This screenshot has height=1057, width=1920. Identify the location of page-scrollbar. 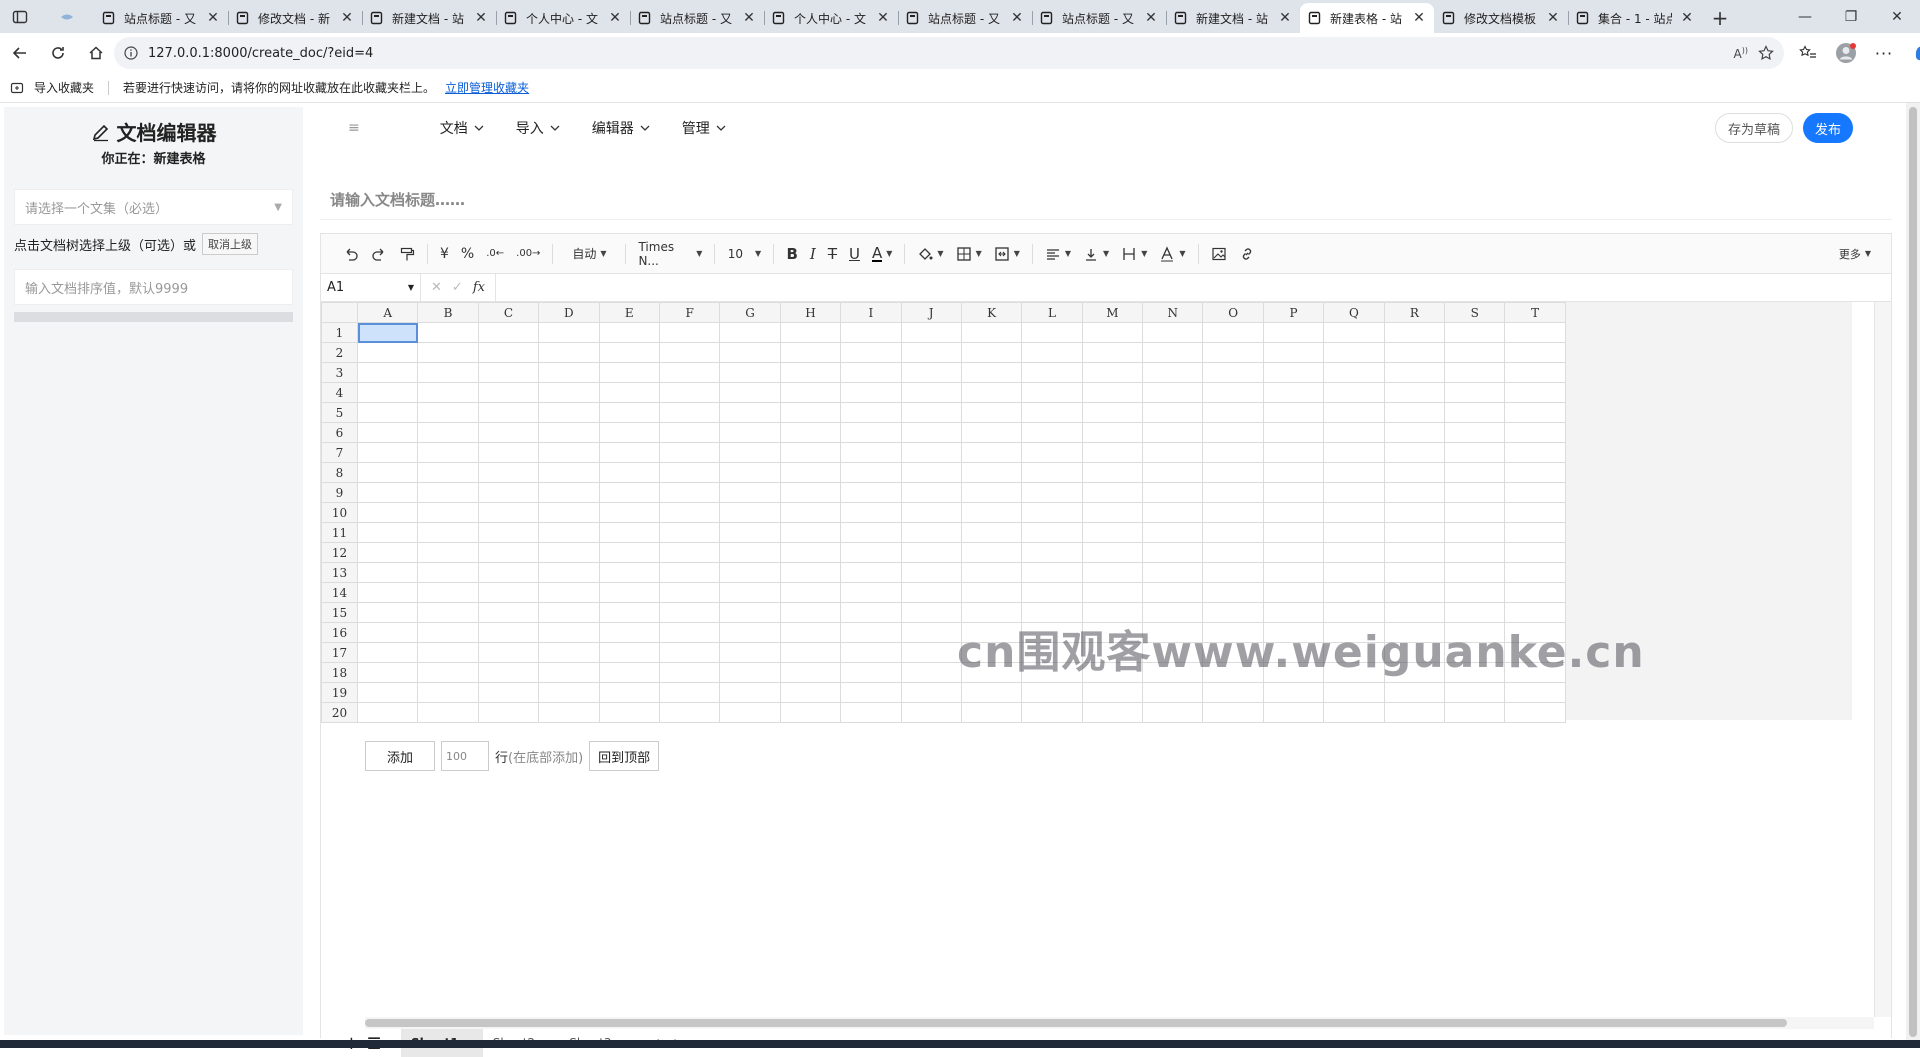
(1913, 575).